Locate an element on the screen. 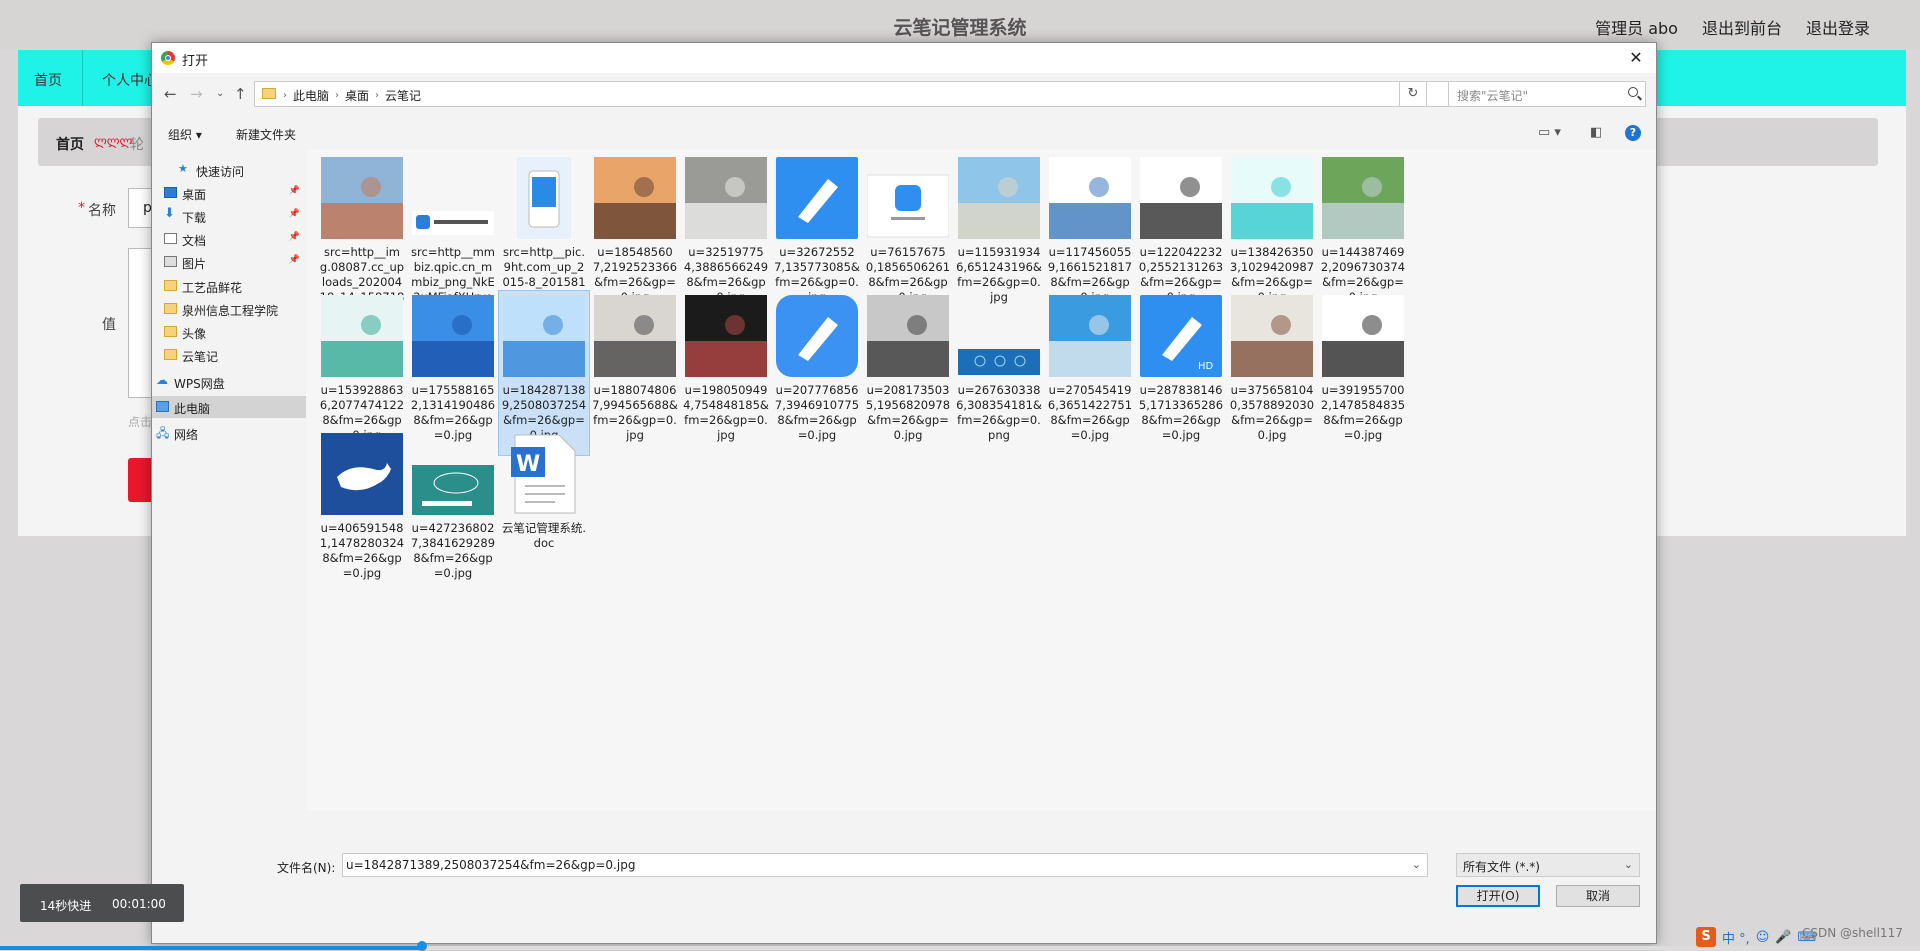 Image resolution: width=1920 pixels, height=951 pixels. path-desktop: 桌面 is located at coordinates (357, 95).